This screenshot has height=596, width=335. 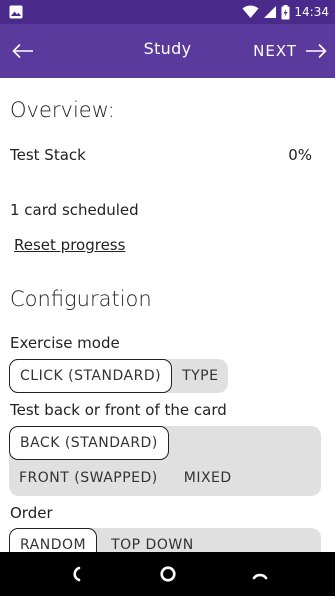 I want to click on nav-back-button, so click(x=75, y=574).